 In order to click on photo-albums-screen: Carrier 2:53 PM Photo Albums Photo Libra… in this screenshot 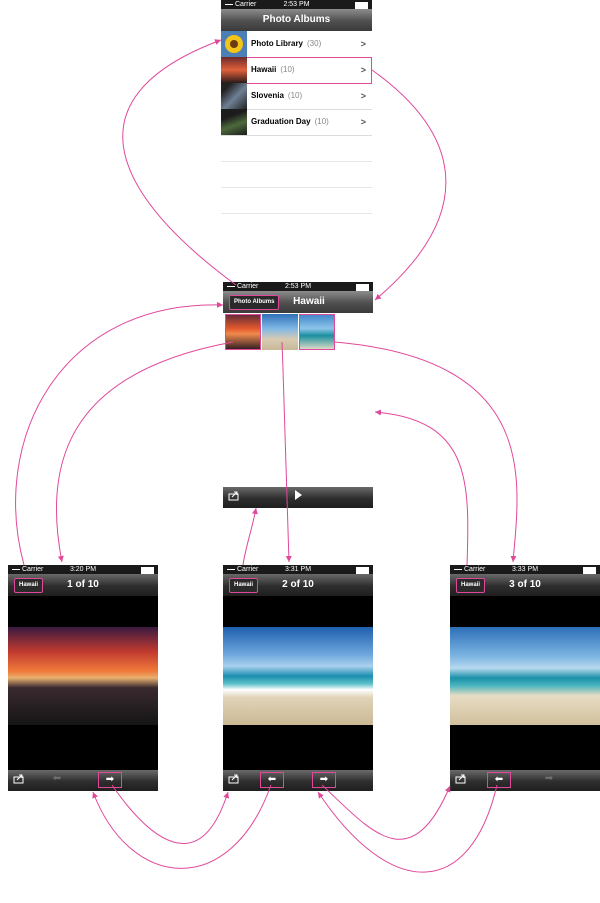, I will do `click(296, 112)`.